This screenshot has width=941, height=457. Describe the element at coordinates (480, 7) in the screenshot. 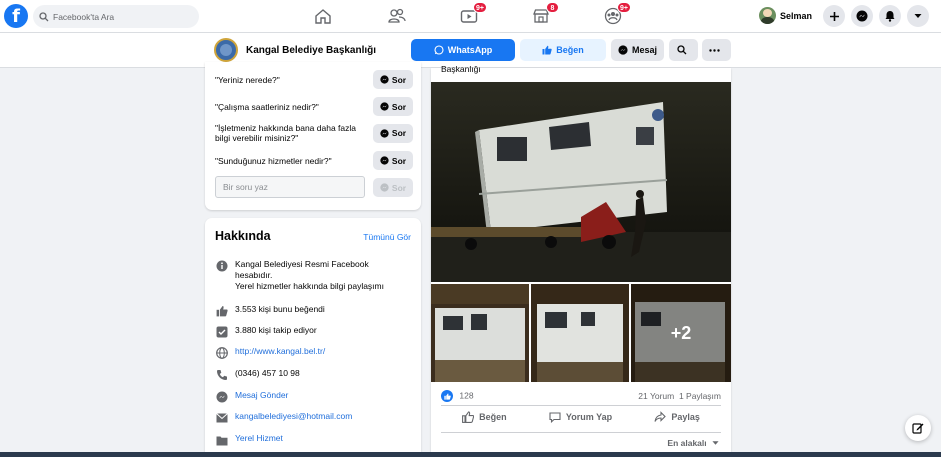

I see `watch-badge: 9+` at that location.